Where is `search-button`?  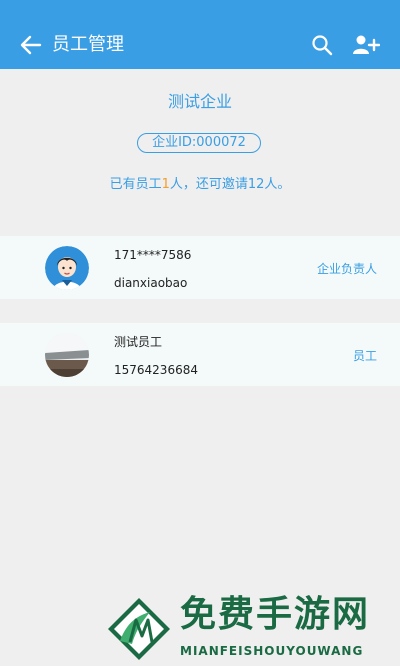 search-button is located at coordinates (322, 45).